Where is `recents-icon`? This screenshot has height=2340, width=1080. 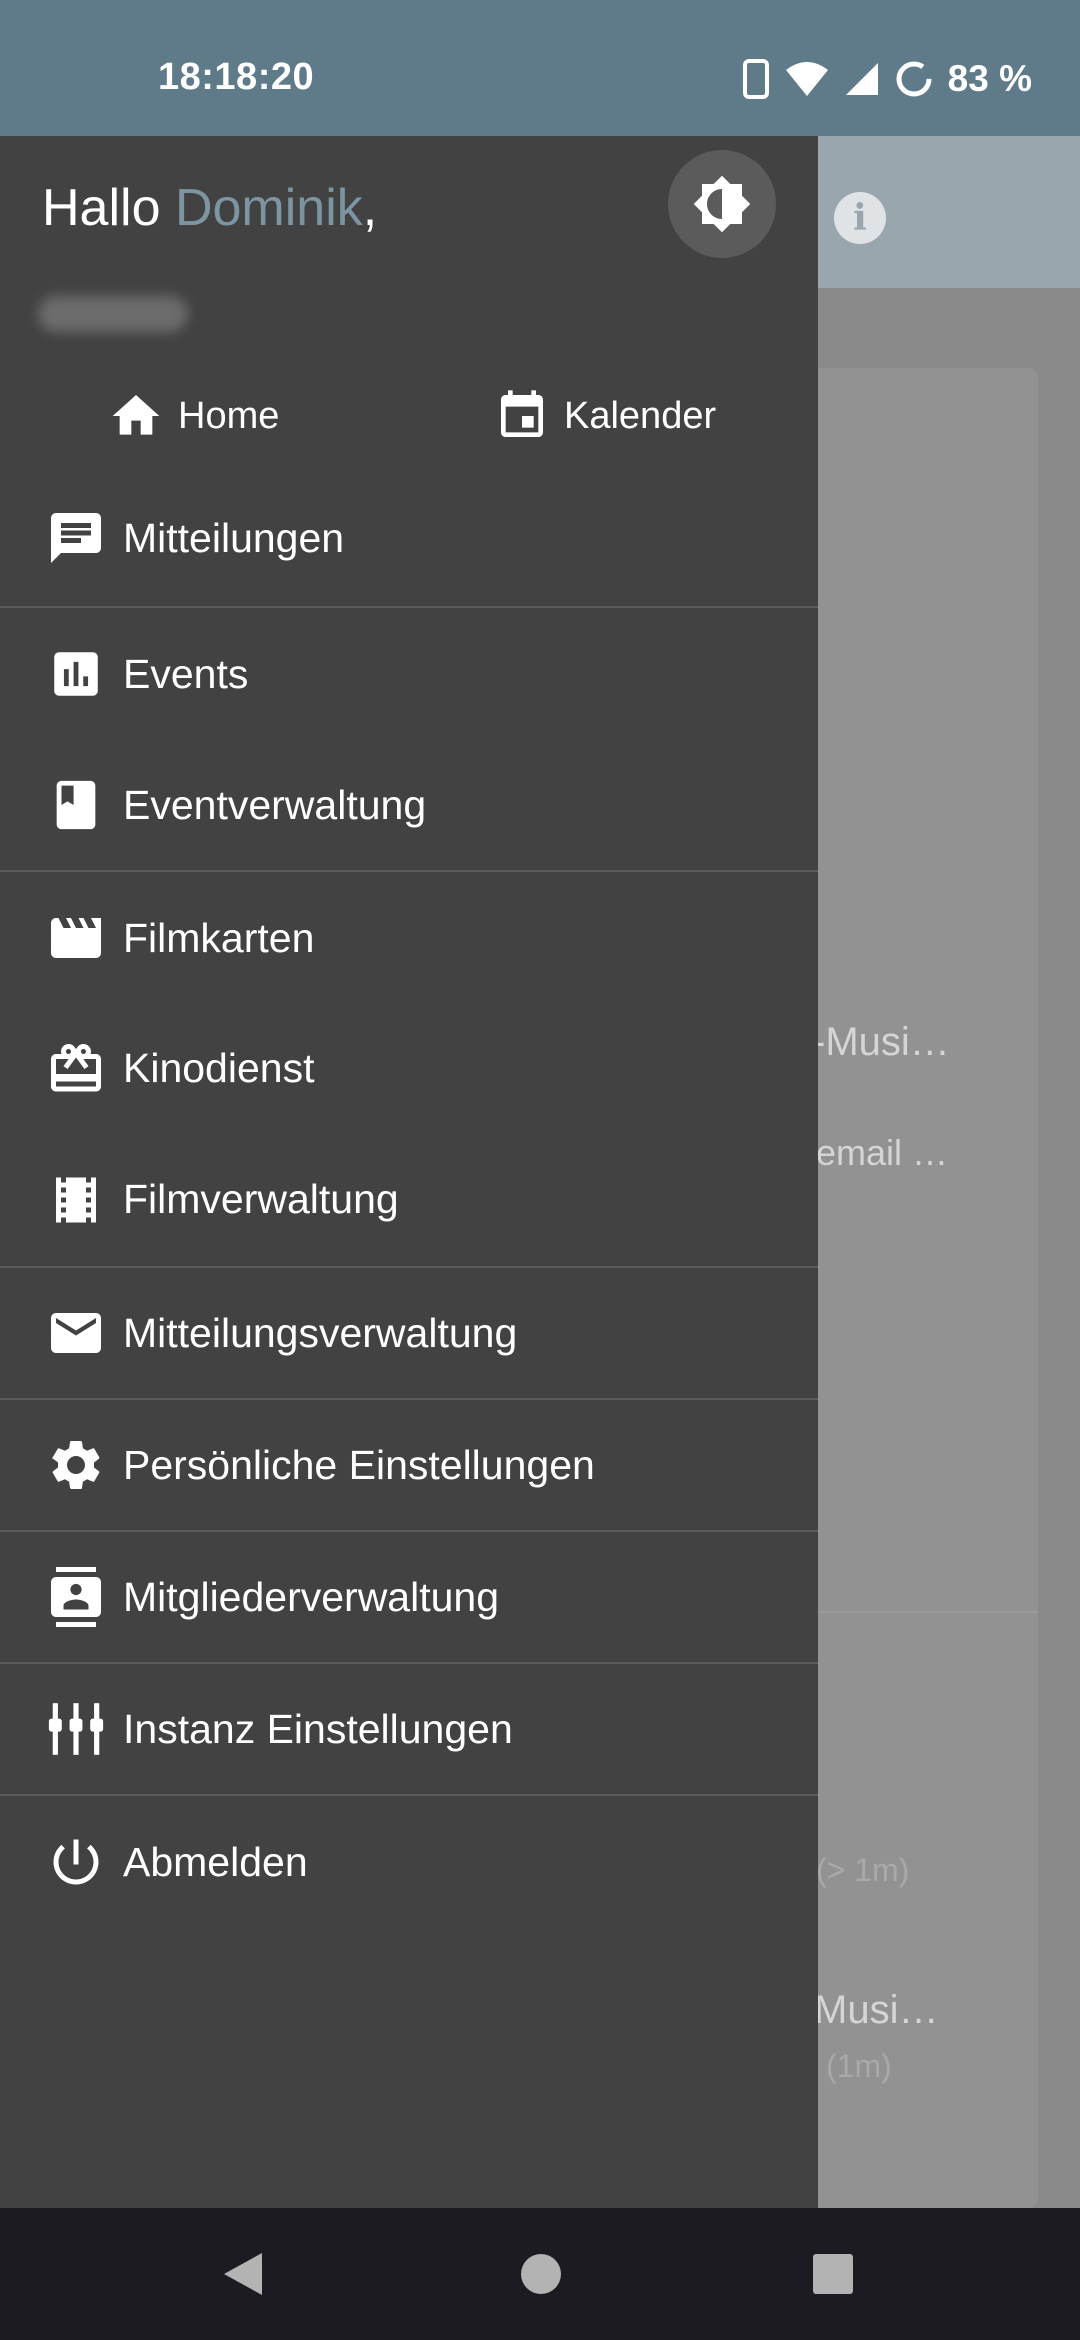 recents-icon is located at coordinates (833, 2274).